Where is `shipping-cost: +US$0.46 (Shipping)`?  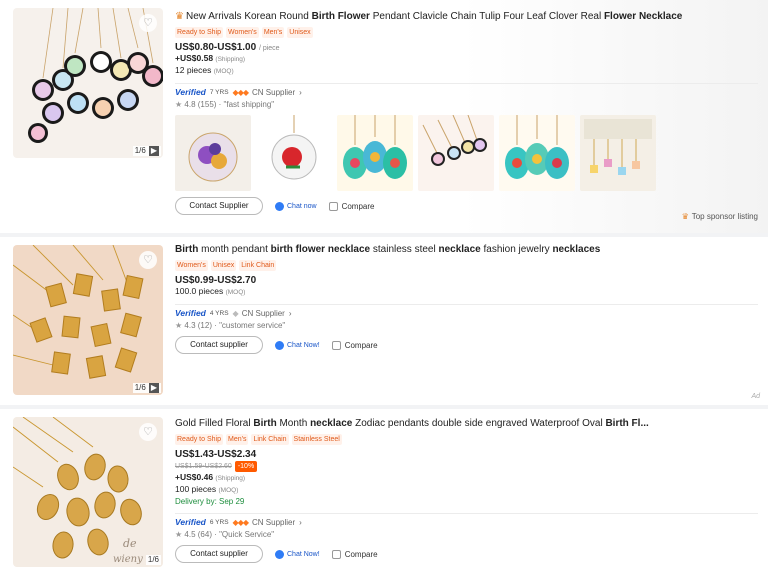
shipping-cost: +US$0.46 (Shipping) is located at coordinates (210, 477).